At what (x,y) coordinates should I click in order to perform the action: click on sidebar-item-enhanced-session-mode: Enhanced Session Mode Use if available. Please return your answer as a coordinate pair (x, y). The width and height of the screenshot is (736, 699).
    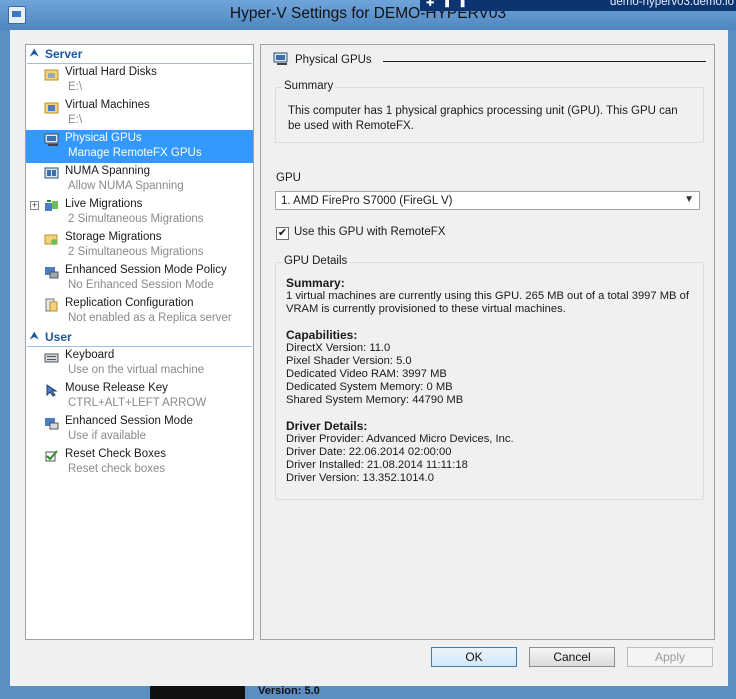
    Looking at the image, I should click on (139, 429).